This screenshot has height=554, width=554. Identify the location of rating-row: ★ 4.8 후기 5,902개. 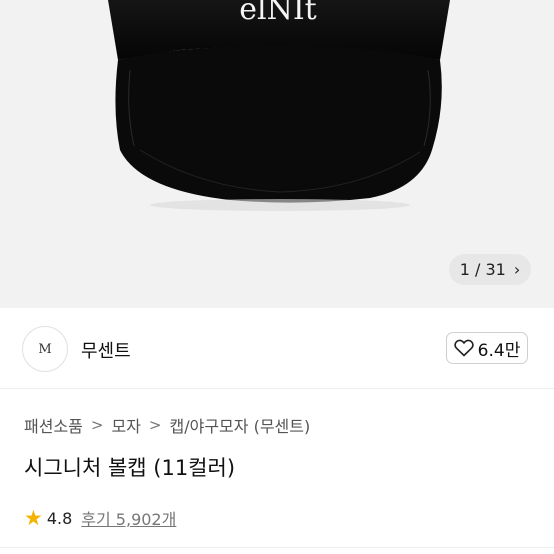
(100, 518).